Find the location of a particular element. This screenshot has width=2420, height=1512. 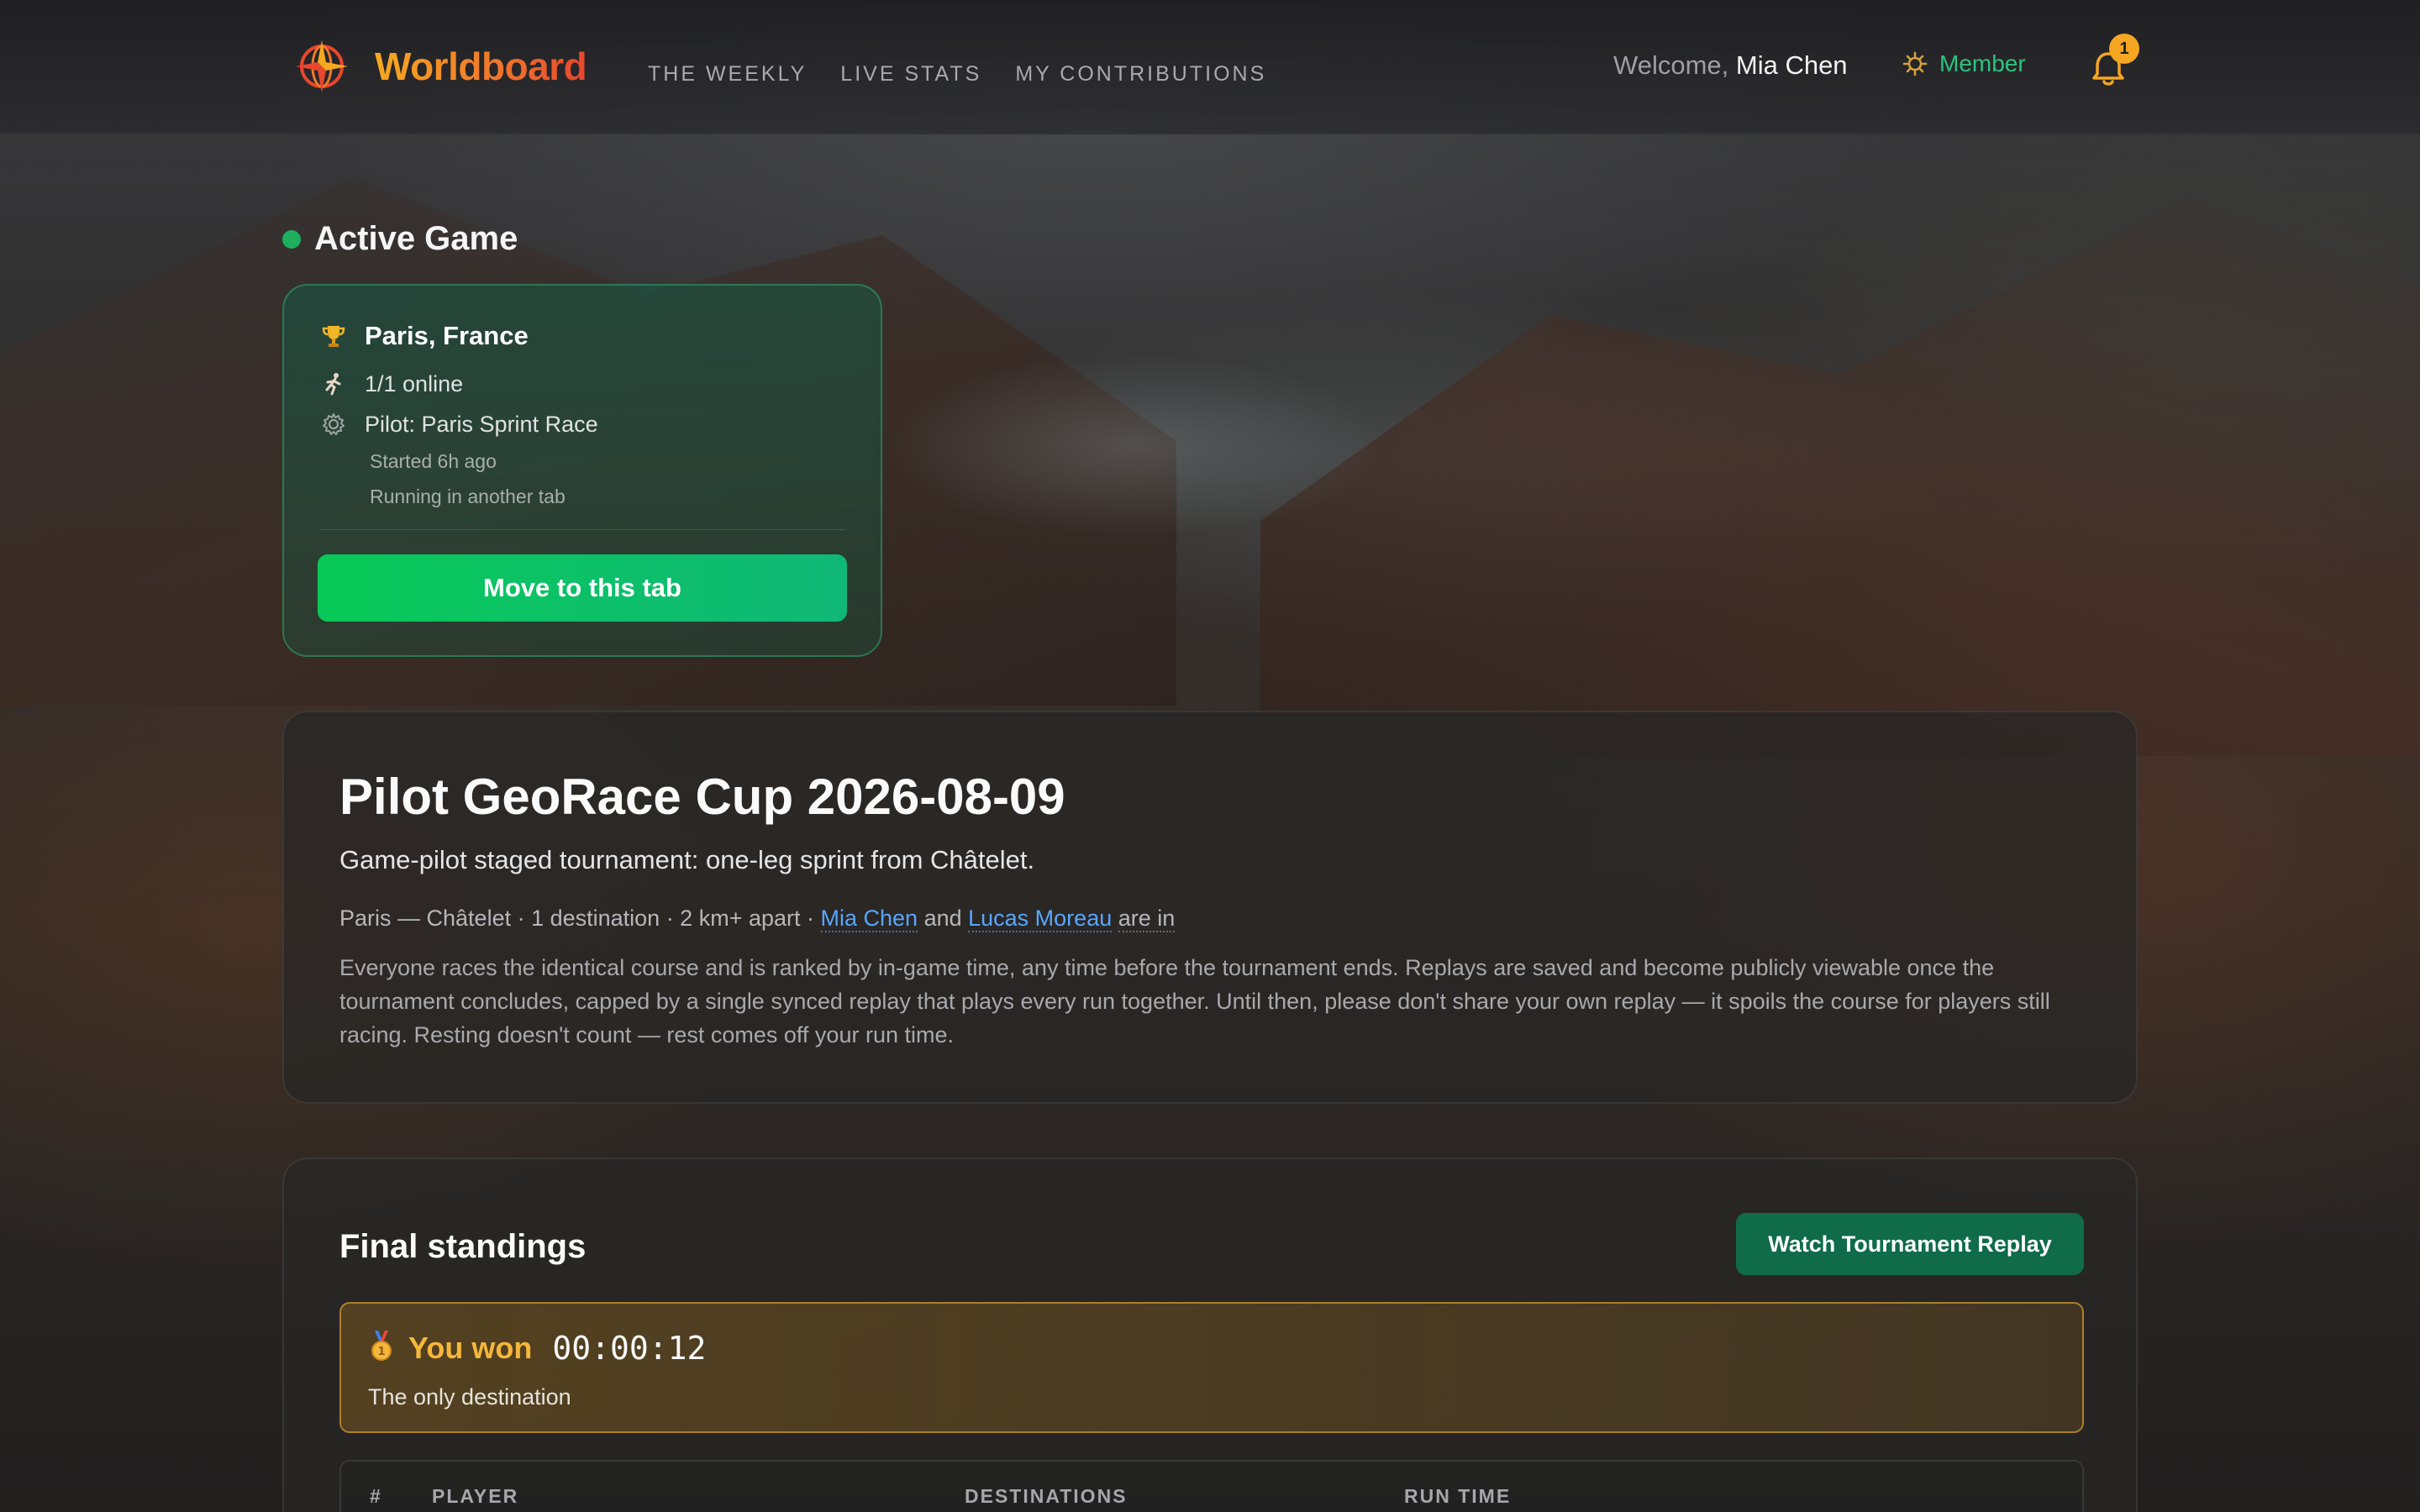

member-badge: Member is located at coordinates (1964, 63).